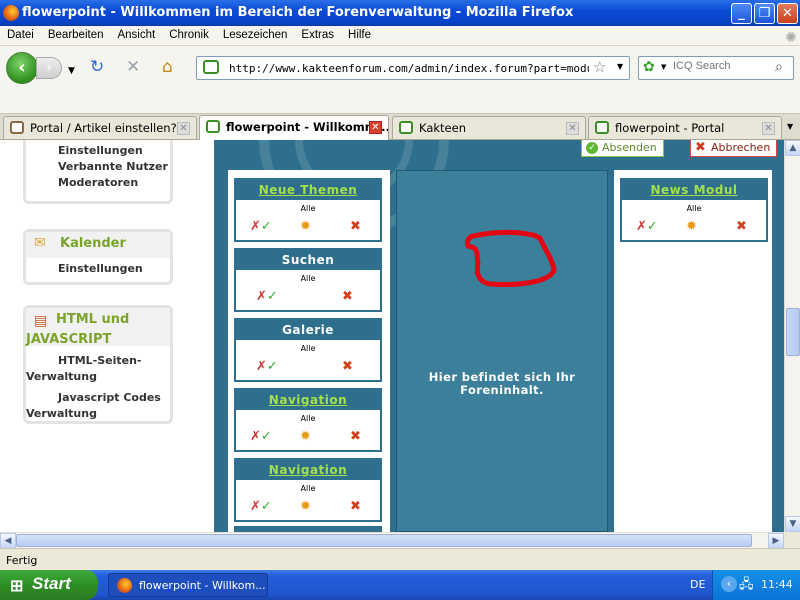 This screenshot has height=600, width=800. Describe the element at coordinates (359, 33) in the screenshot. I see `menu-hilfe: Hilfe` at that location.